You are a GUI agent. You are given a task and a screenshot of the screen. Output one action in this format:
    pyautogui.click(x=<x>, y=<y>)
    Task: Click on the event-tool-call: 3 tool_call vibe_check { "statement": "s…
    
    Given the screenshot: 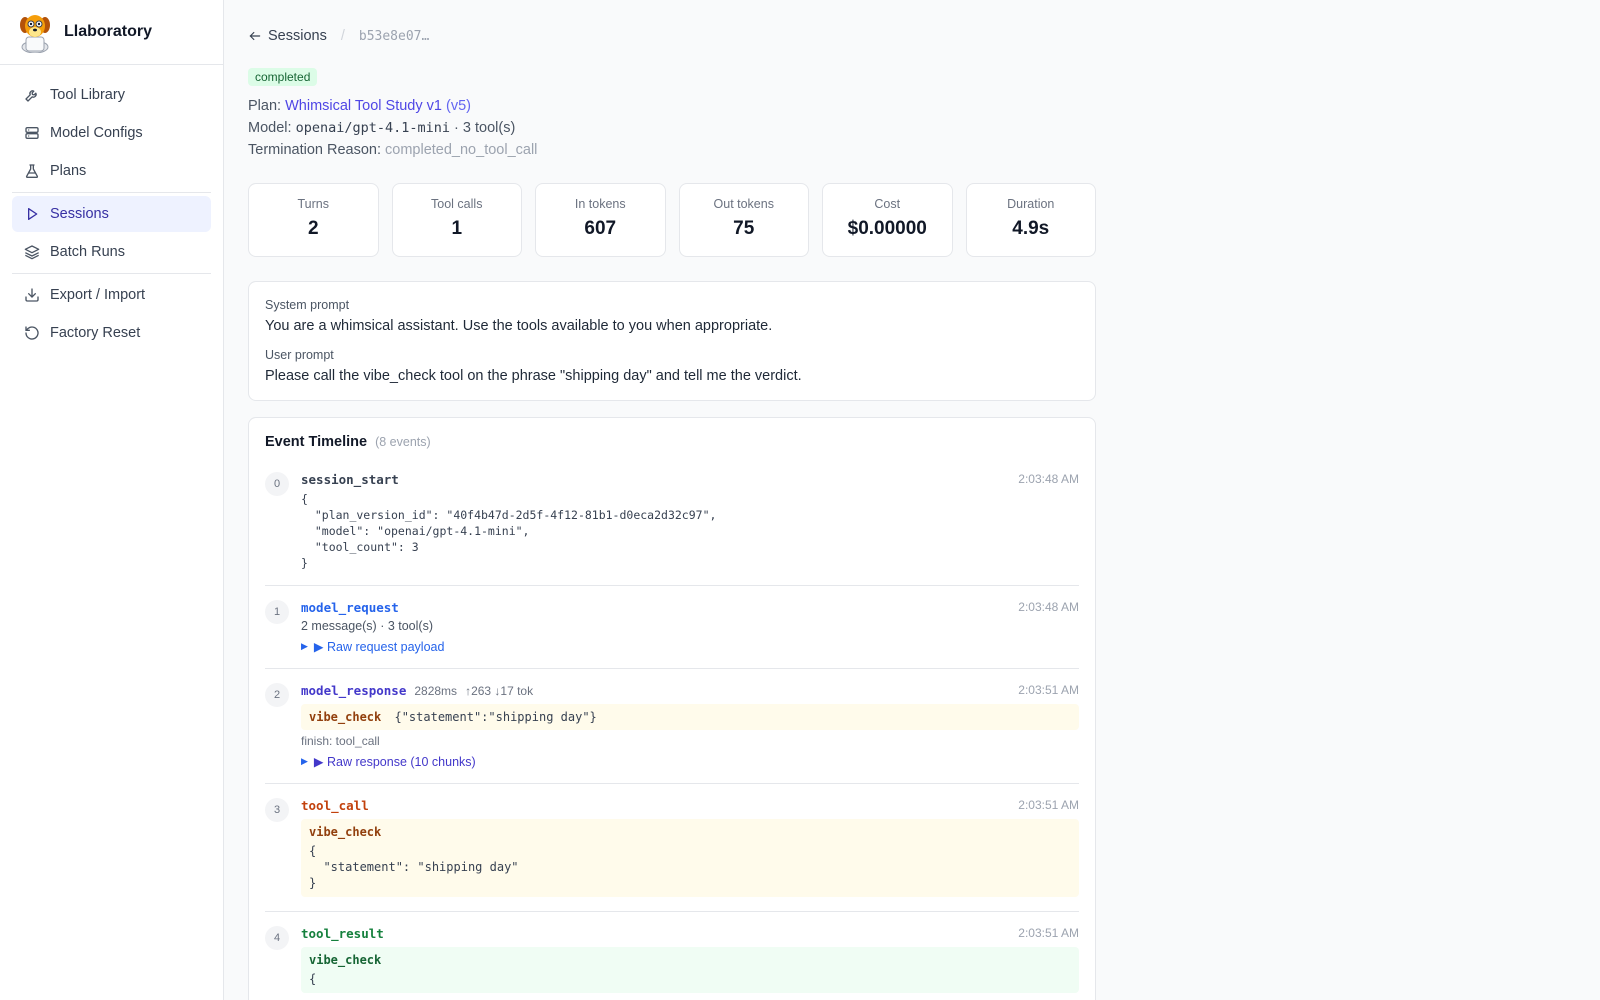 What is the action you would take?
    pyautogui.click(x=672, y=855)
    